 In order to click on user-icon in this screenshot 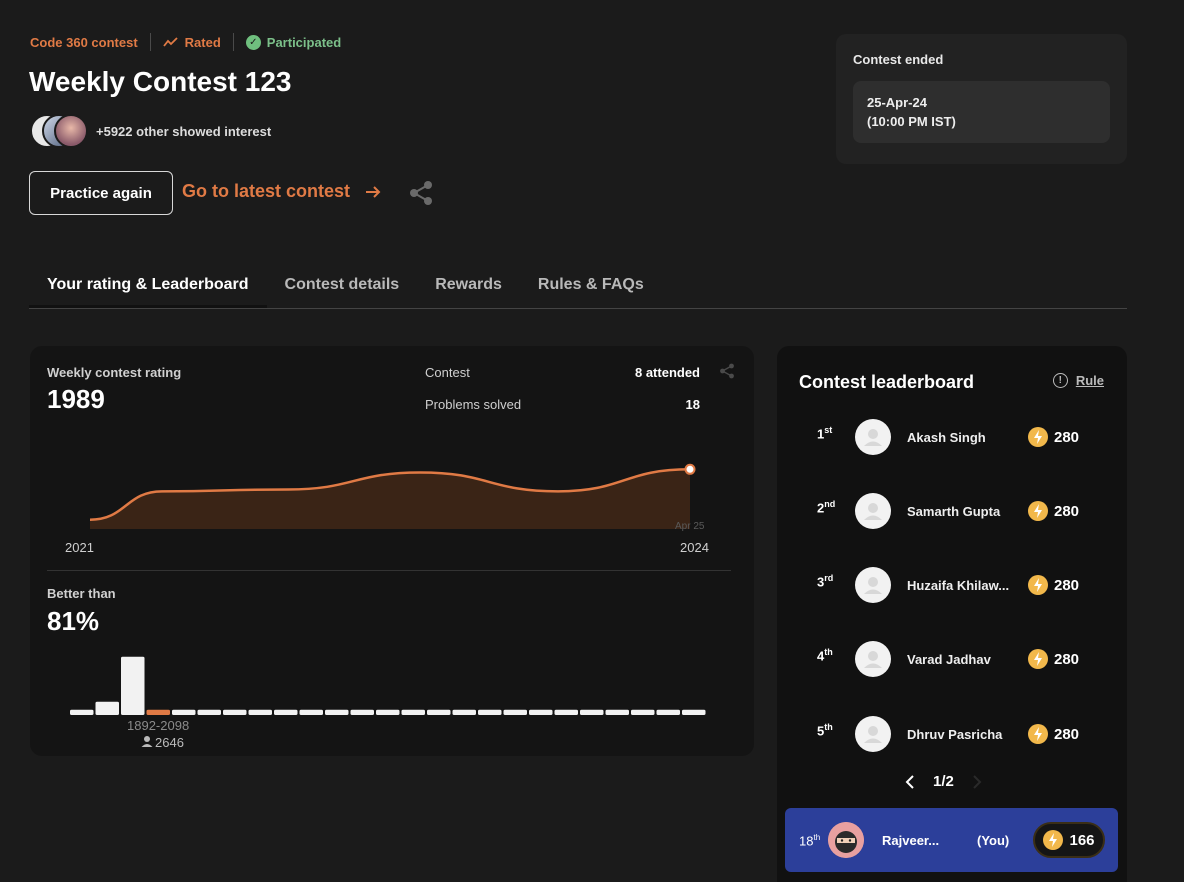, I will do `click(147, 741)`.